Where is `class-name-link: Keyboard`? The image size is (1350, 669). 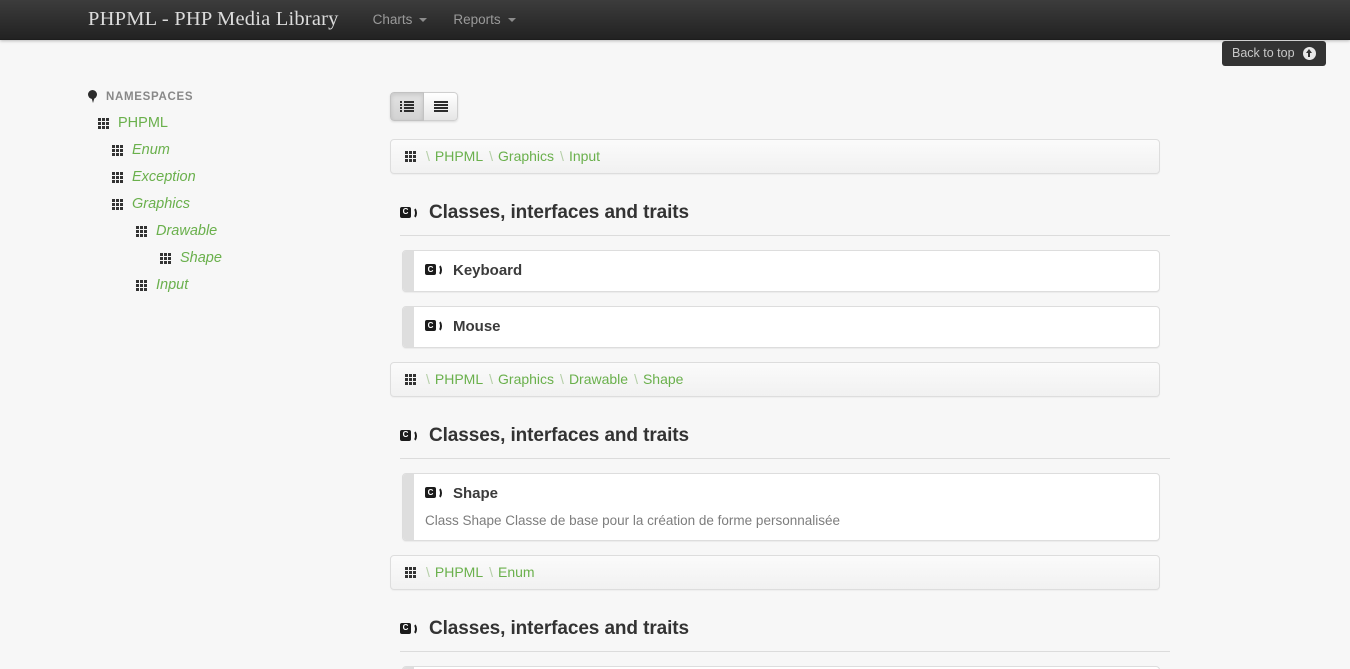 class-name-link: Keyboard is located at coordinates (487, 270).